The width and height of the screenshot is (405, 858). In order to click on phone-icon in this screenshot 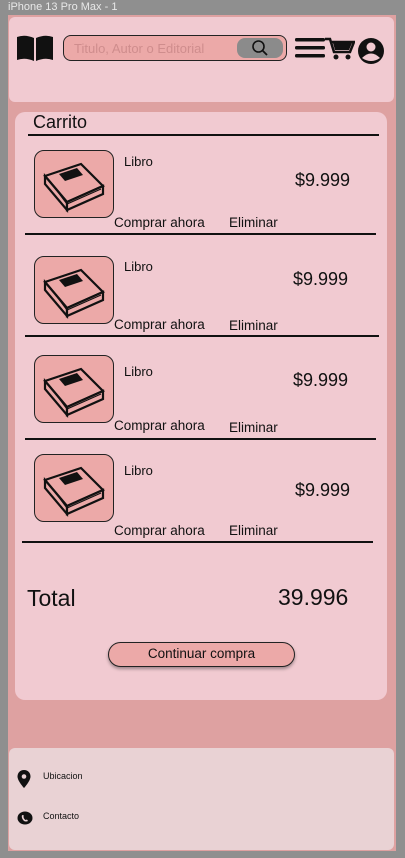, I will do `click(25, 818)`.